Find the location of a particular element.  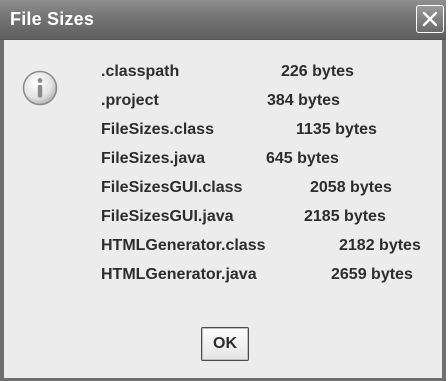

file-size: 2185 bytes is located at coordinates (345, 216).